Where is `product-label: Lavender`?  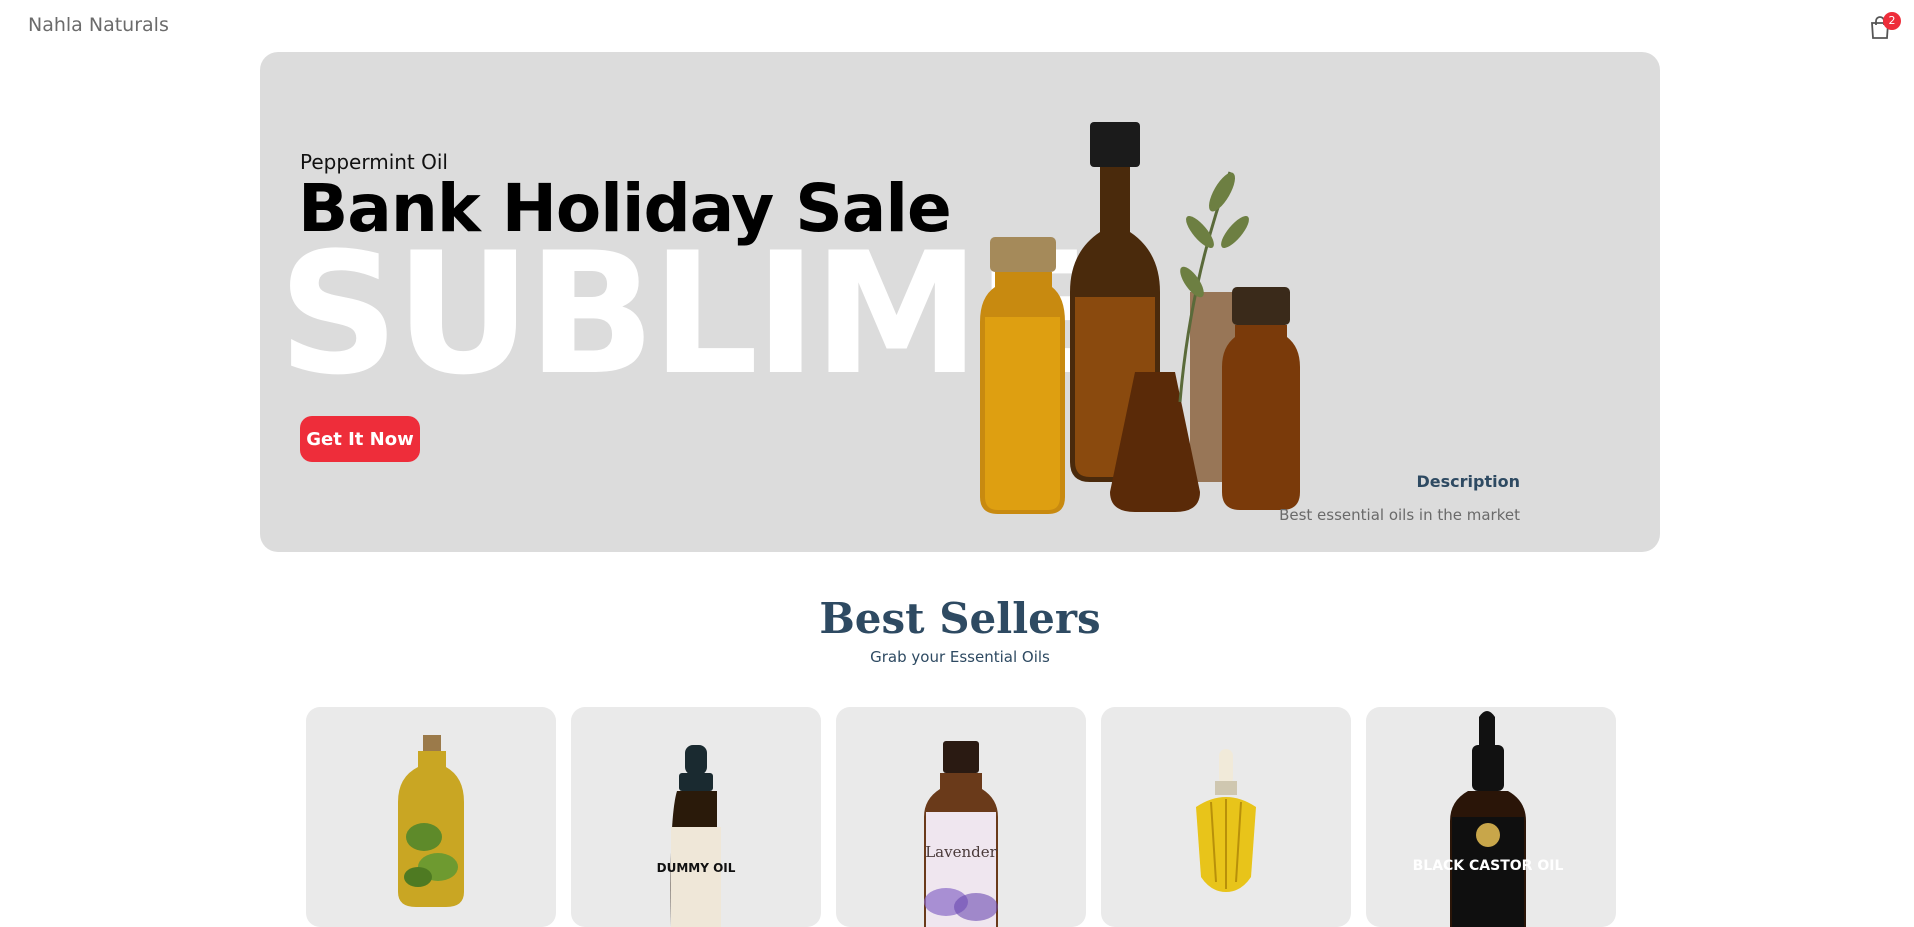
product-label: Lavender is located at coordinates (961, 852).